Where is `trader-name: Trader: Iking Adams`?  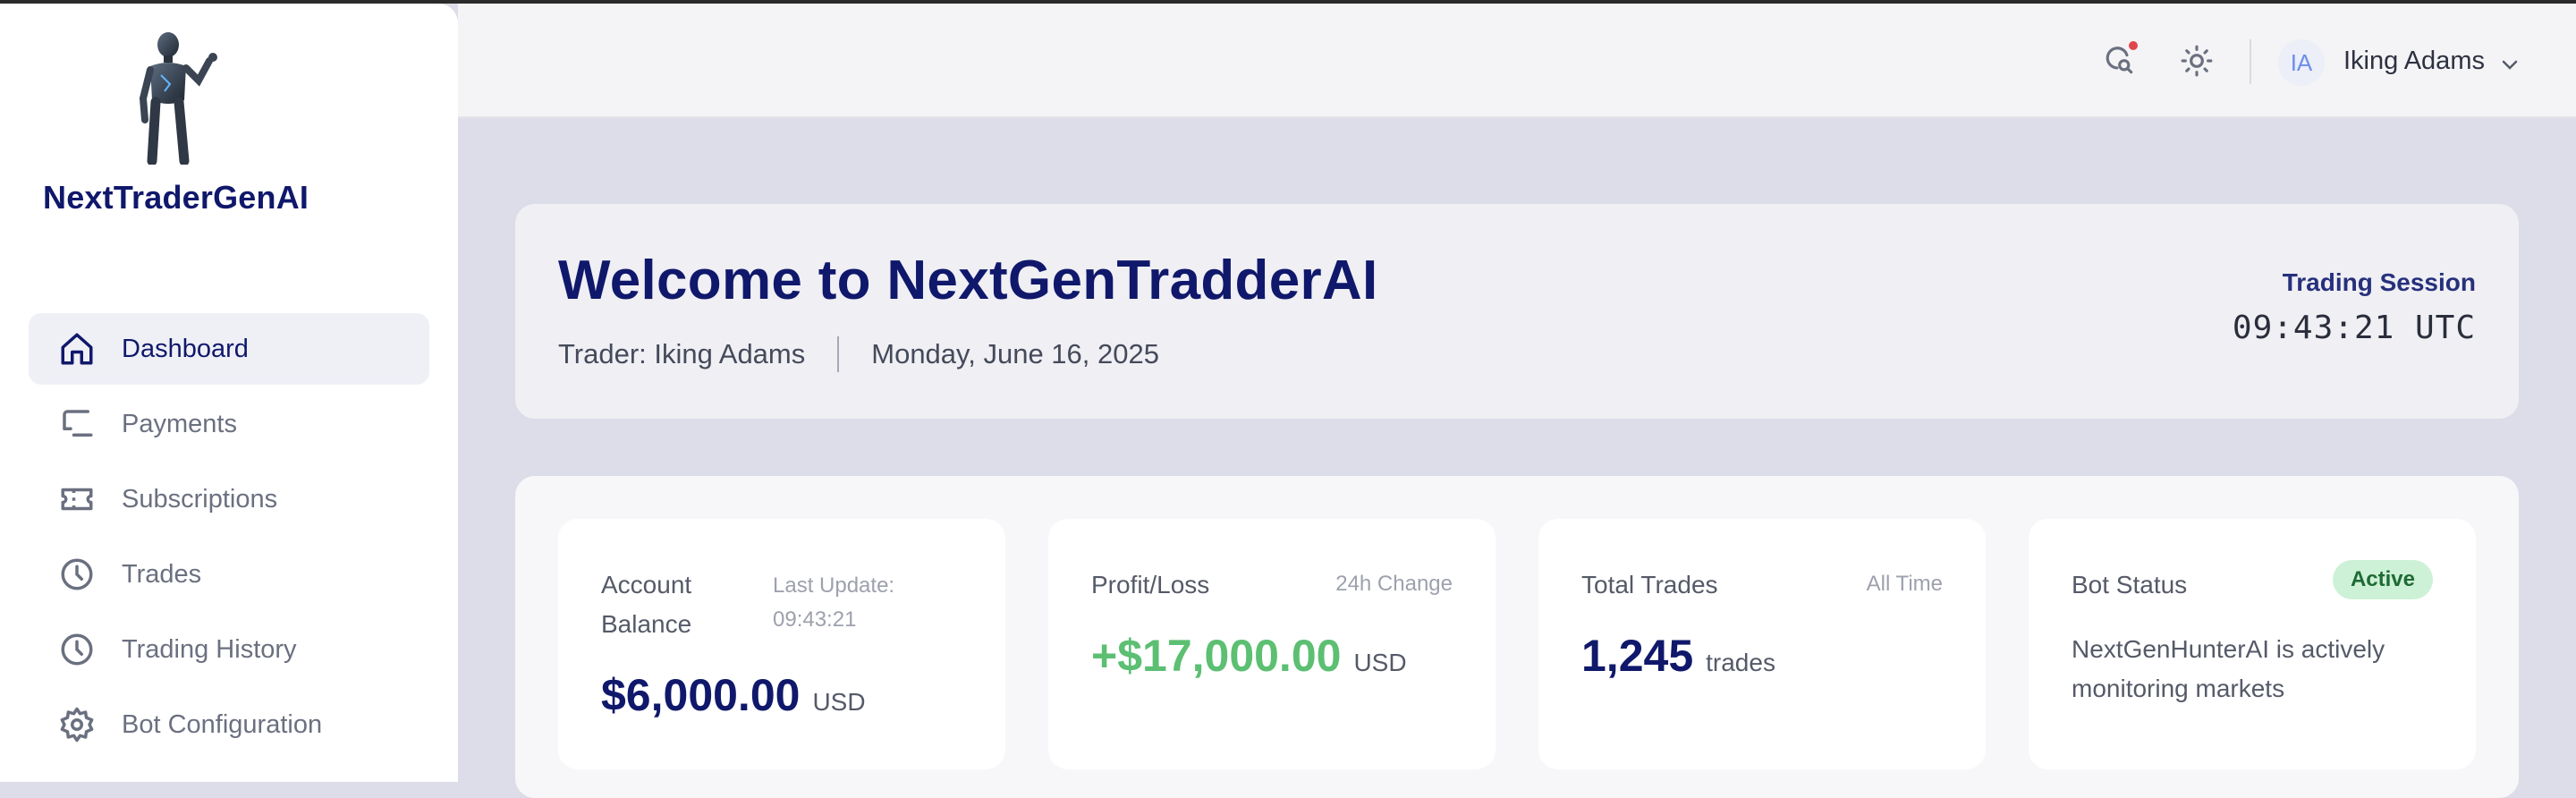
trader-name: Trader: Iking Adams is located at coordinates (682, 353).